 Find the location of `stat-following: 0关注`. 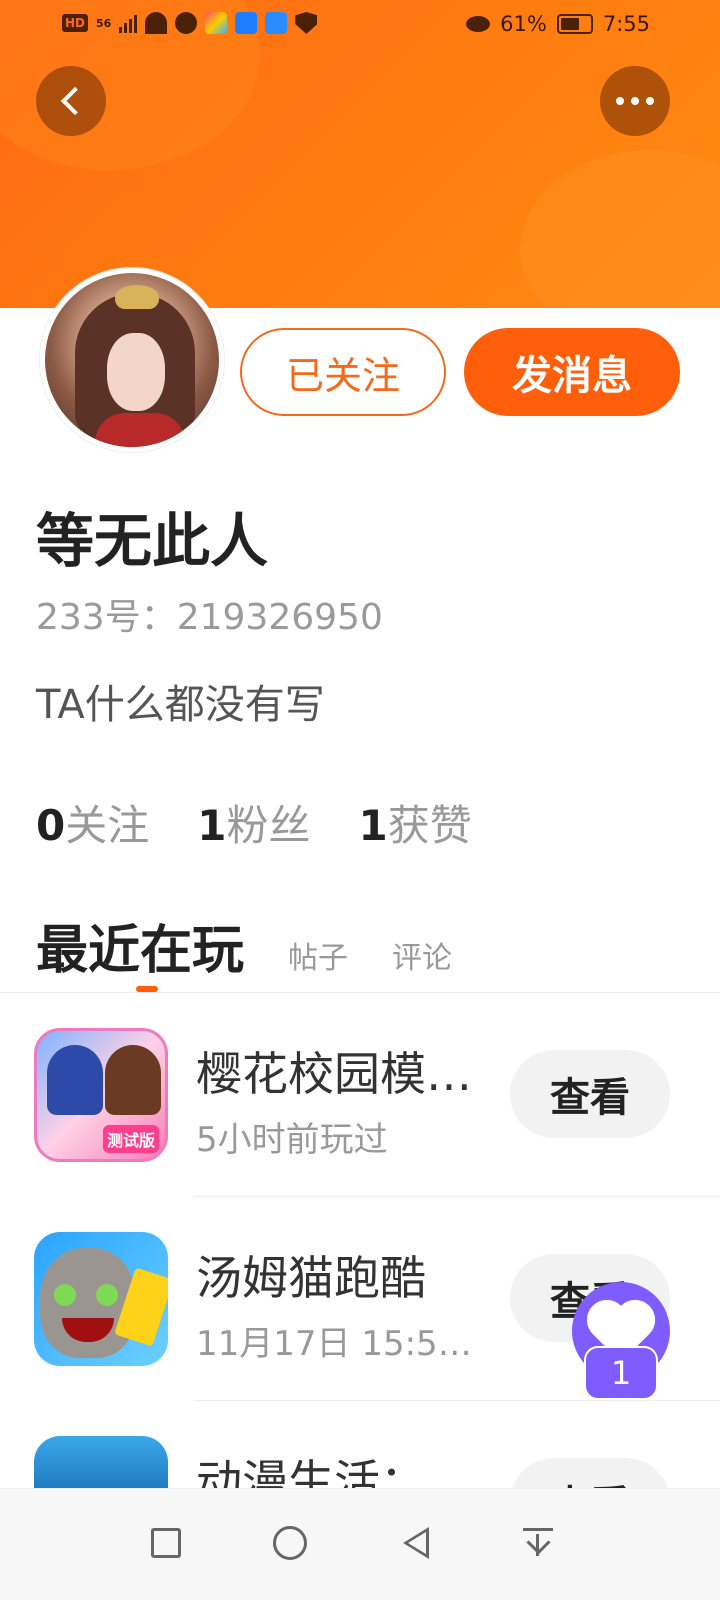

stat-following: 0关注 is located at coordinates (92, 822).